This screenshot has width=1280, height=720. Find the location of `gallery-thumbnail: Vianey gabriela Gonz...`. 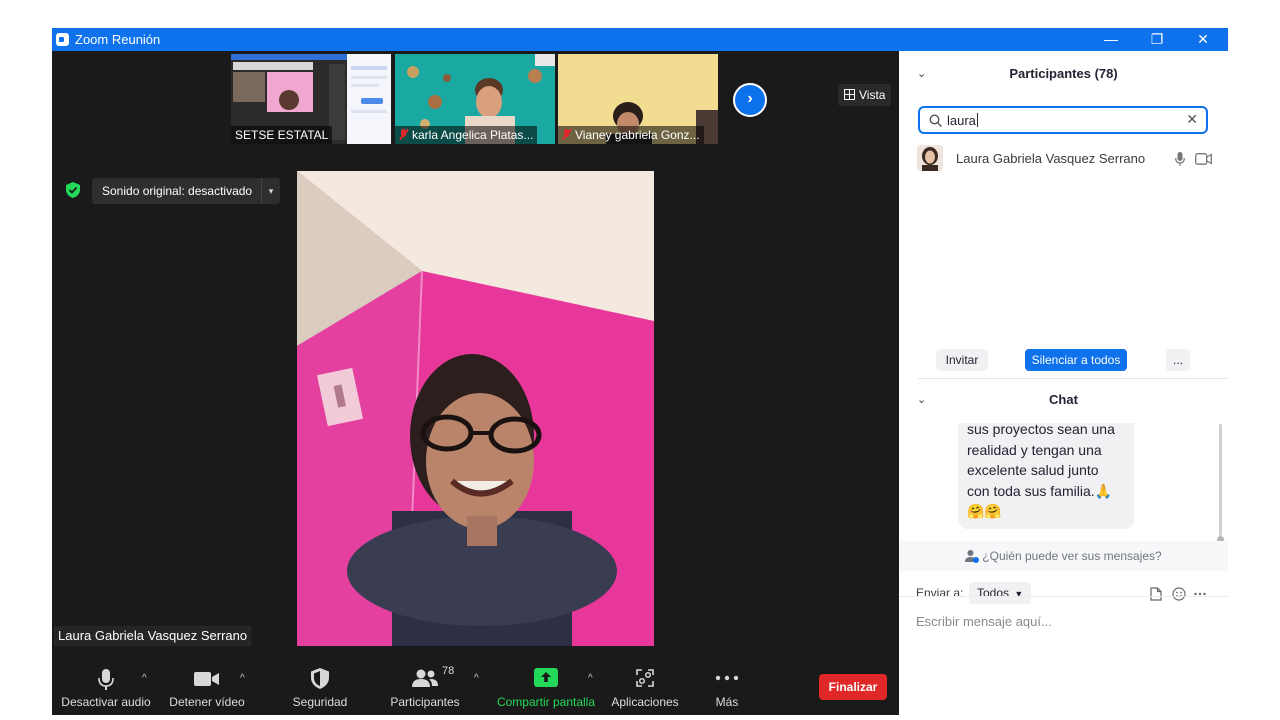

gallery-thumbnail: Vianey gabriela Gonz... is located at coordinates (638, 99).